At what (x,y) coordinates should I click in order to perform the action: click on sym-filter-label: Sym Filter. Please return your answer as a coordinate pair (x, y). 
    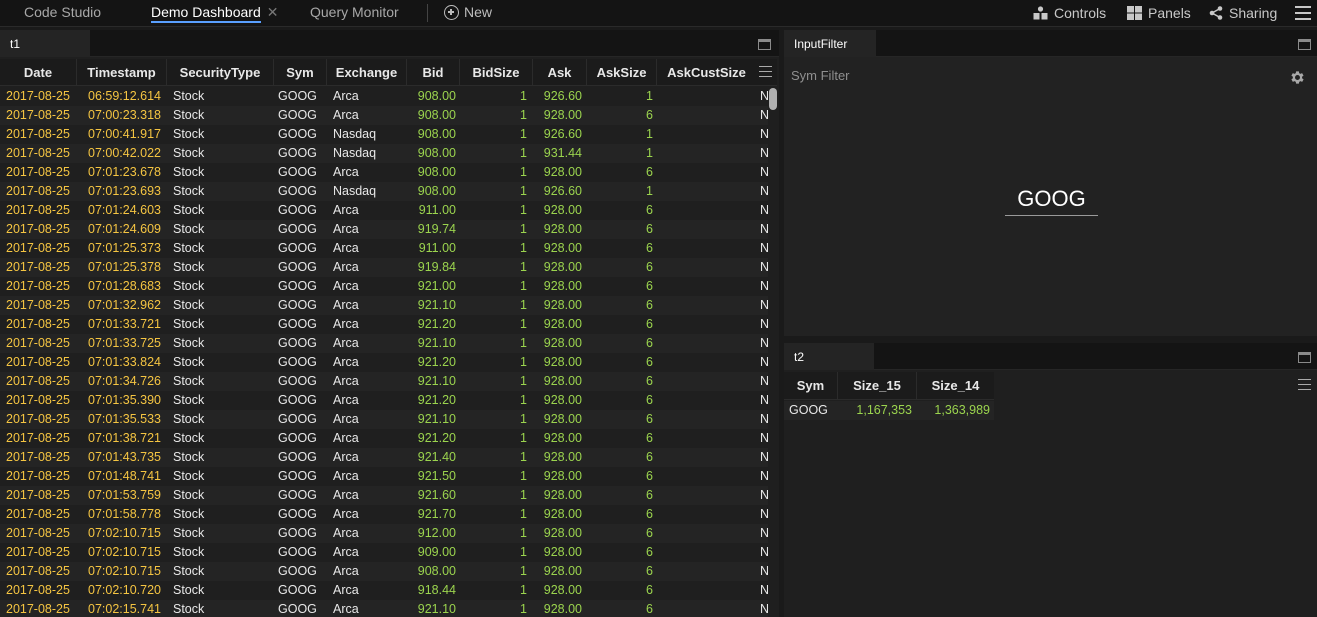
    Looking at the image, I should click on (820, 75).